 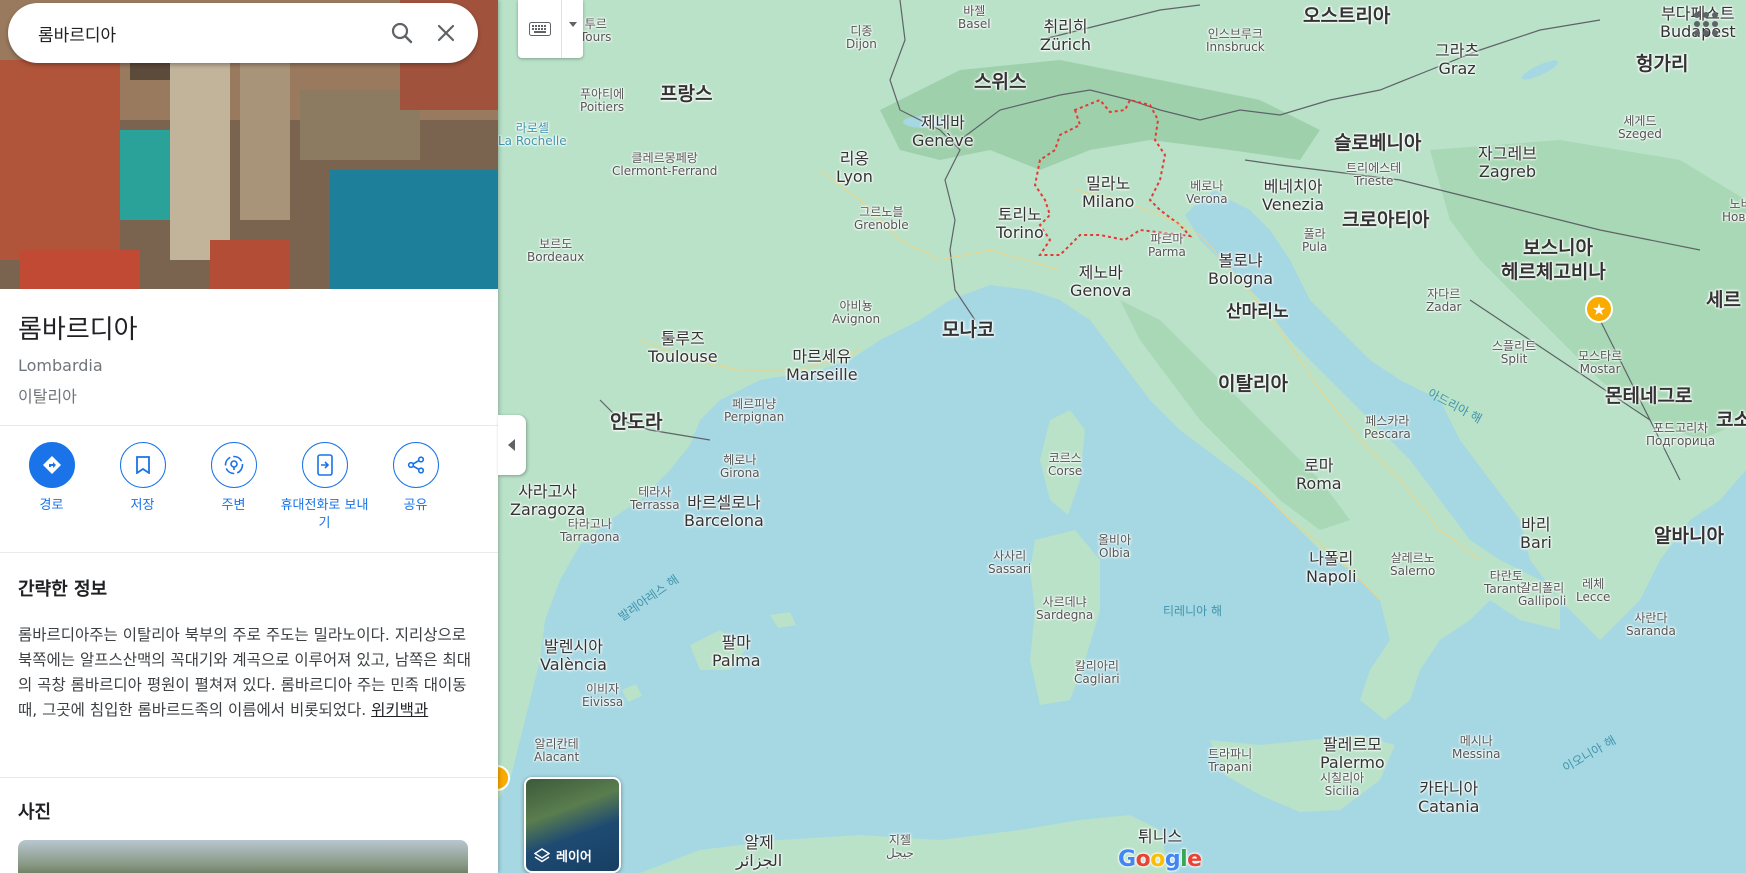 What do you see at coordinates (233, 491) in the screenshot?
I see `nearby-button: 주변` at bounding box center [233, 491].